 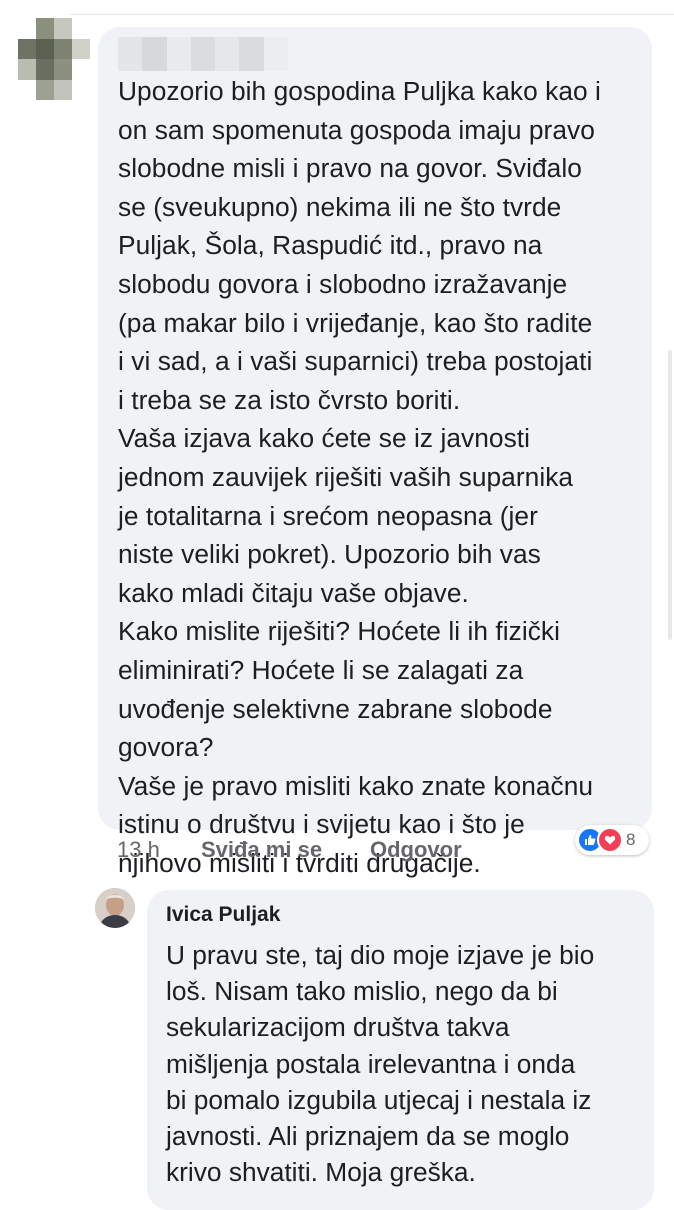 What do you see at coordinates (138, 850) in the screenshot?
I see `comment-time: 13 h` at bounding box center [138, 850].